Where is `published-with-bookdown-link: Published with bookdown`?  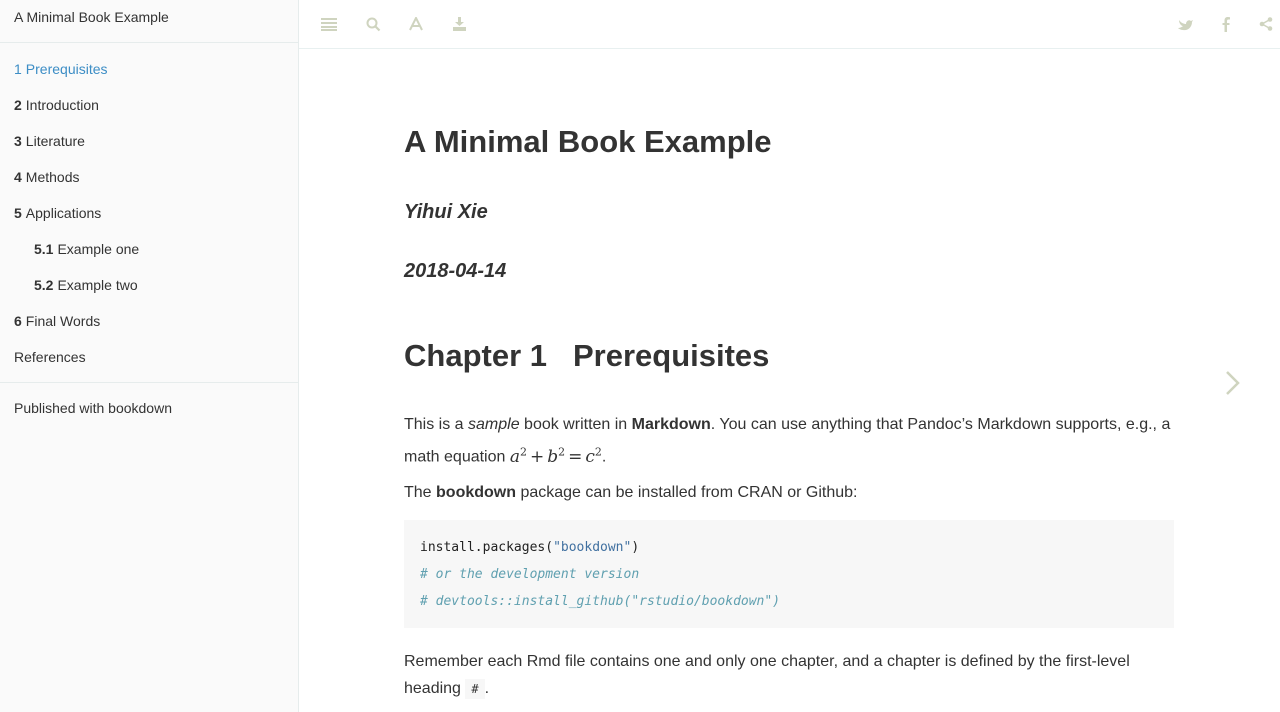 published-with-bookdown-link: Published with bookdown is located at coordinates (149, 408).